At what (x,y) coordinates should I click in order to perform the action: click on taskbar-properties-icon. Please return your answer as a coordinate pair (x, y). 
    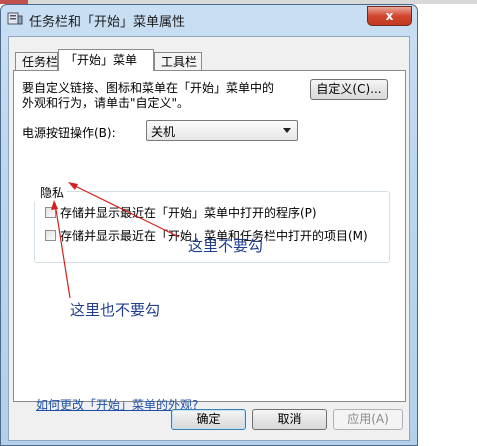
    Looking at the image, I should click on (15, 18).